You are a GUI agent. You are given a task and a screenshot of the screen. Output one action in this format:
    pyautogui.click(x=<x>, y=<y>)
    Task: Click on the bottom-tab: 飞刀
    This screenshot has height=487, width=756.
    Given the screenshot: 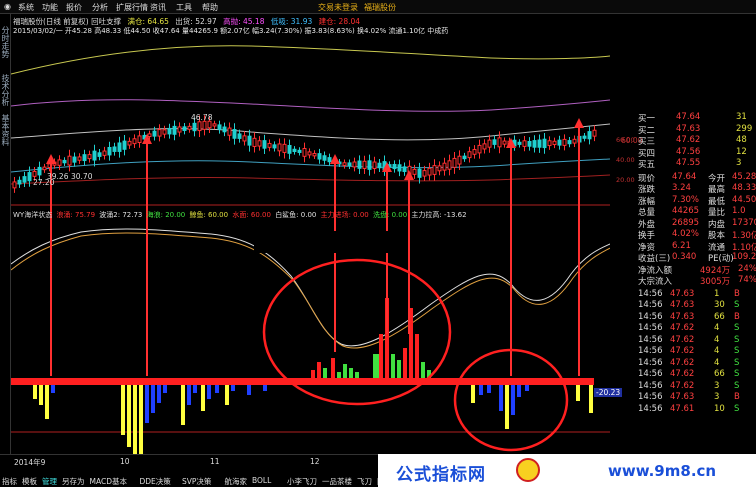 What is the action you would take?
    pyautogui.click(x=364, y=481)
    